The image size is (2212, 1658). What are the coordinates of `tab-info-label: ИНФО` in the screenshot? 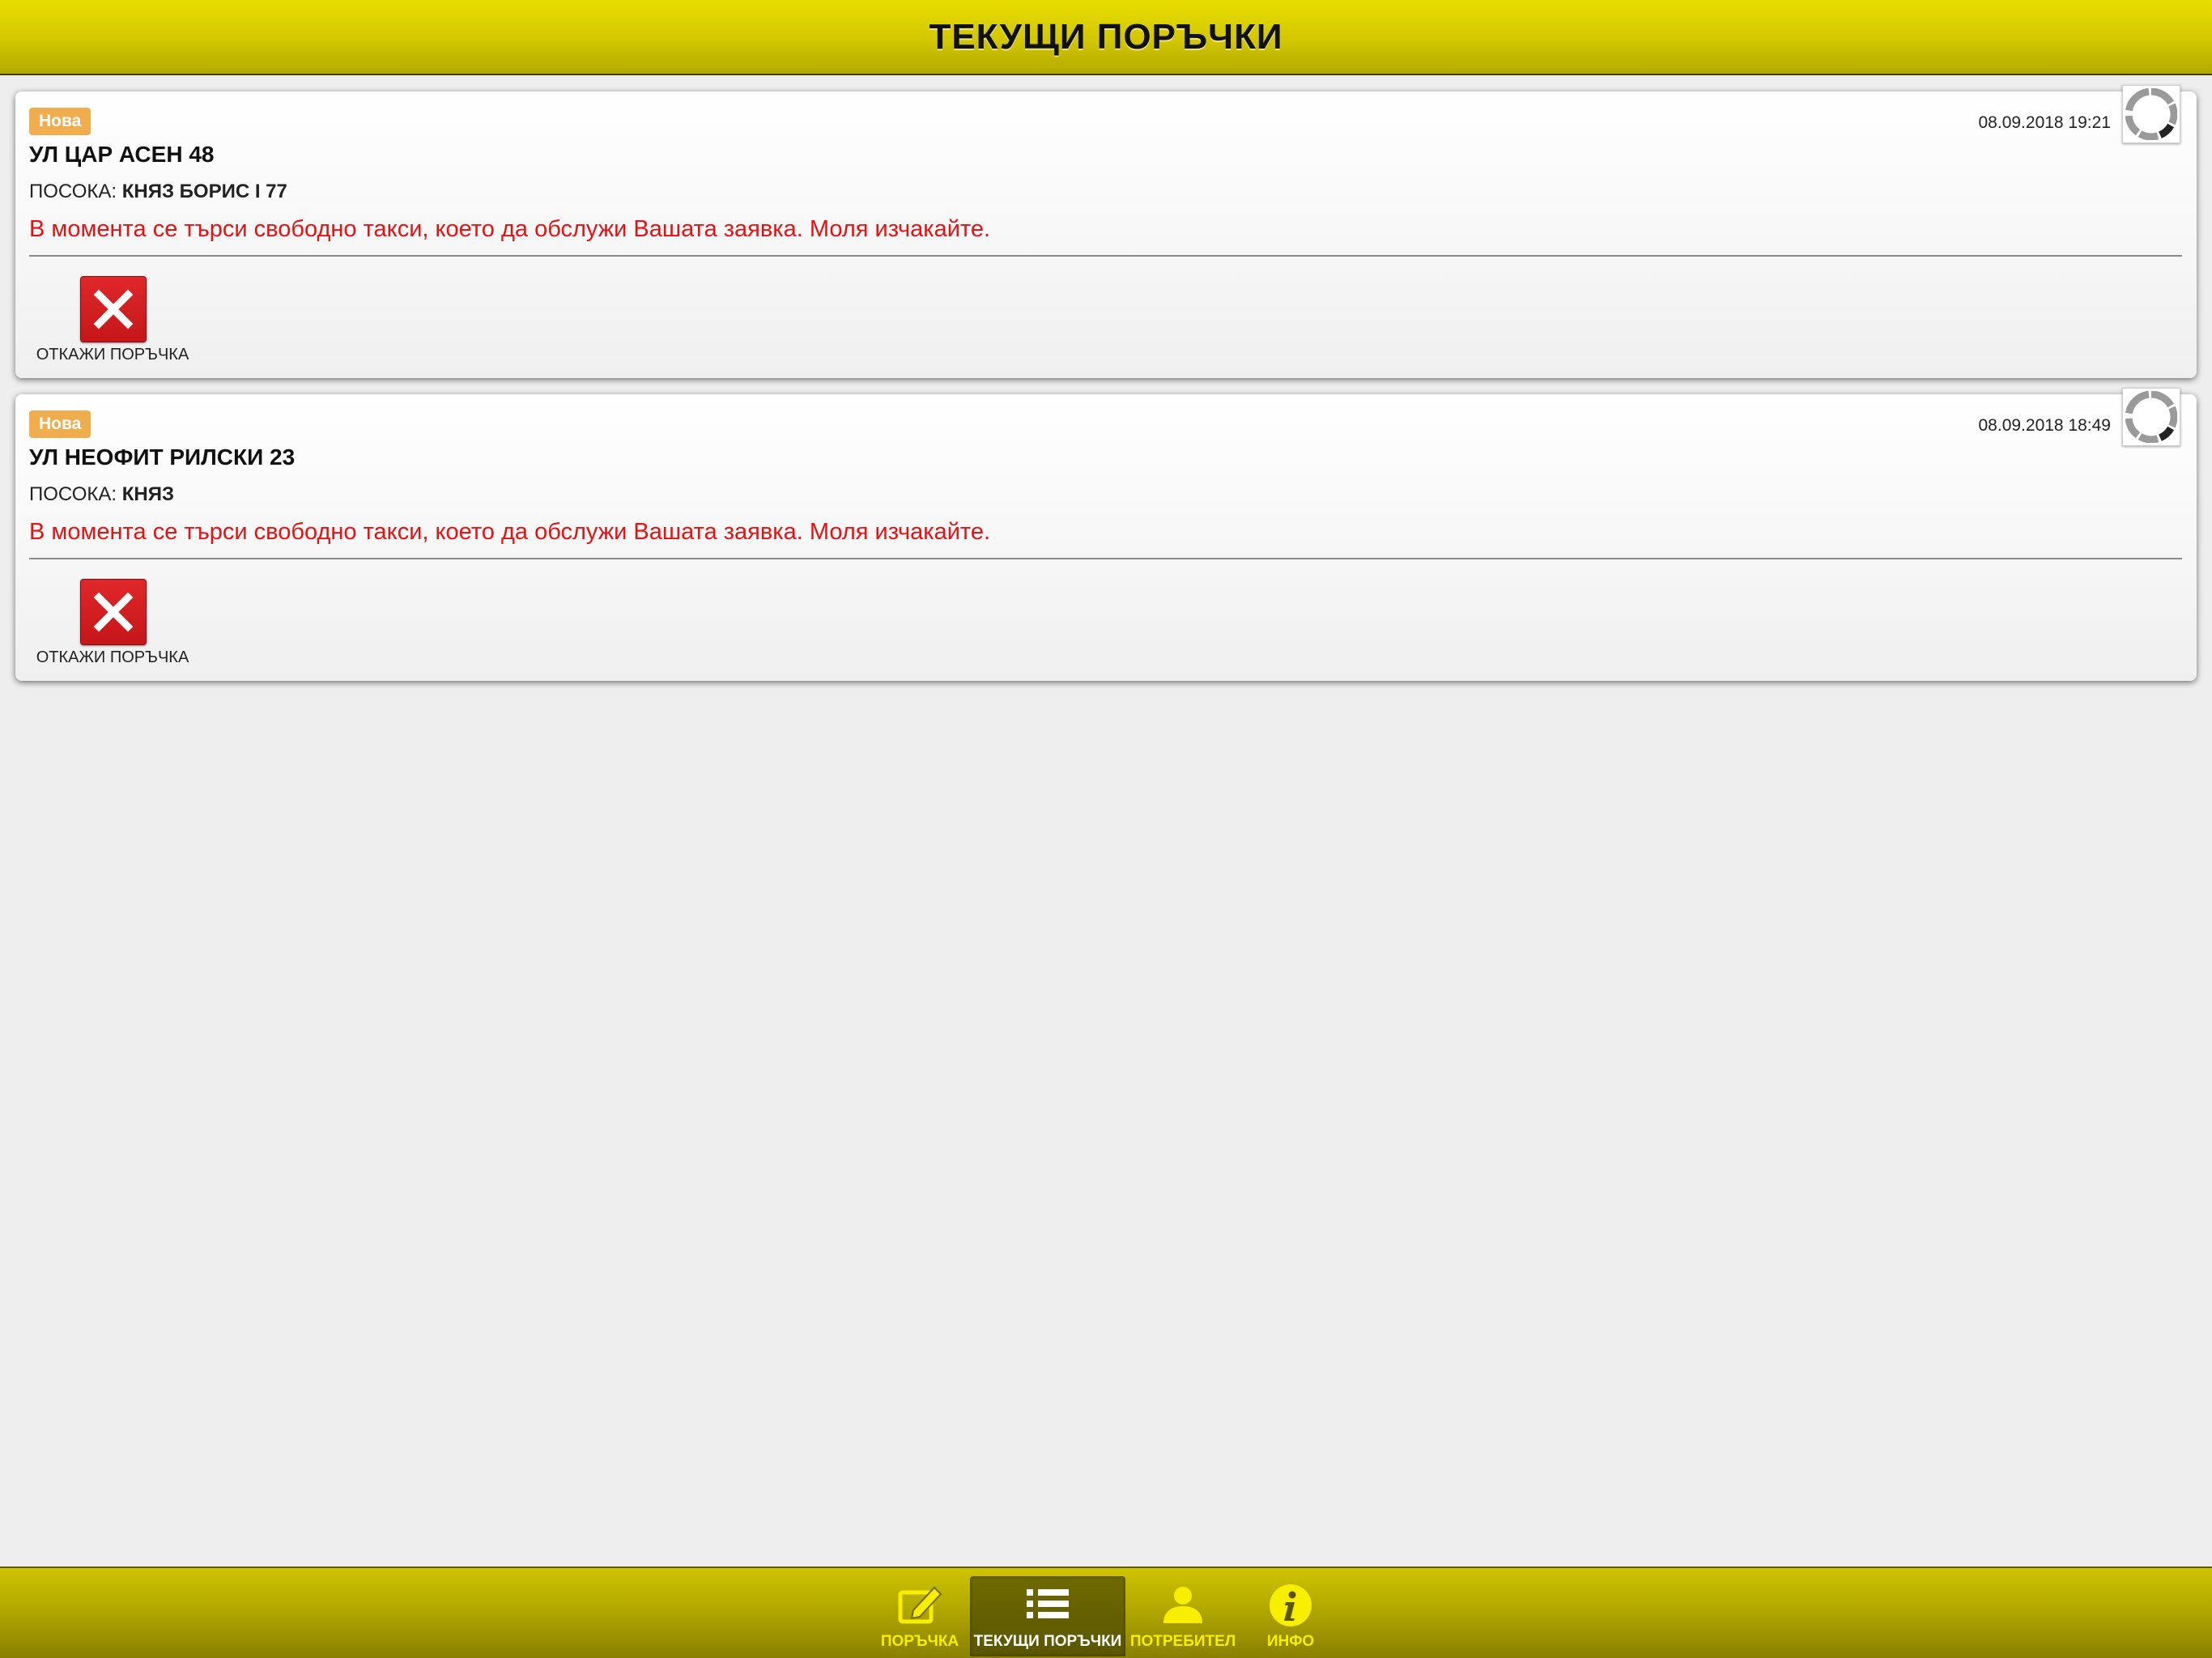 It's located at (1290, 1642).